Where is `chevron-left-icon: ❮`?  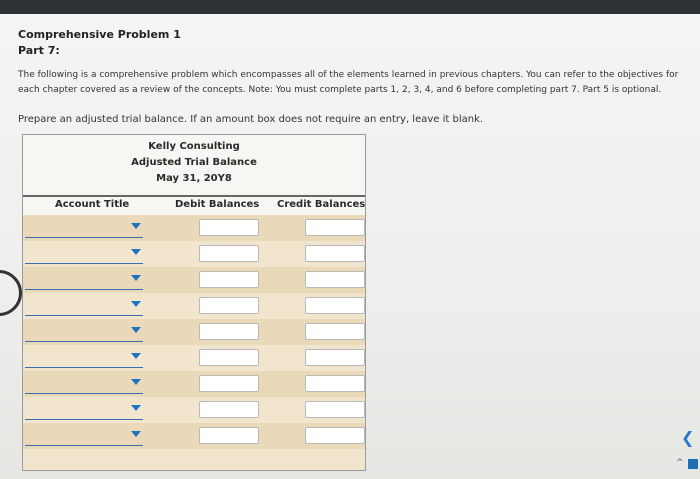
chevron-left-icon: ❮ is located at coordinates (687, 437).